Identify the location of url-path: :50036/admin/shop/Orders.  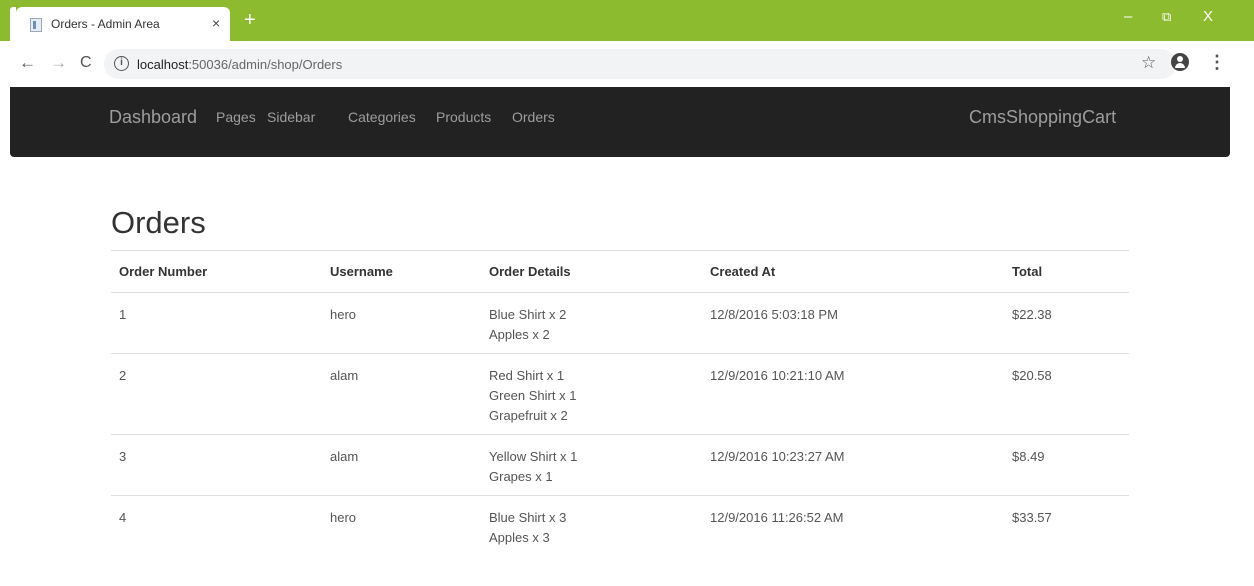
(265, 64).